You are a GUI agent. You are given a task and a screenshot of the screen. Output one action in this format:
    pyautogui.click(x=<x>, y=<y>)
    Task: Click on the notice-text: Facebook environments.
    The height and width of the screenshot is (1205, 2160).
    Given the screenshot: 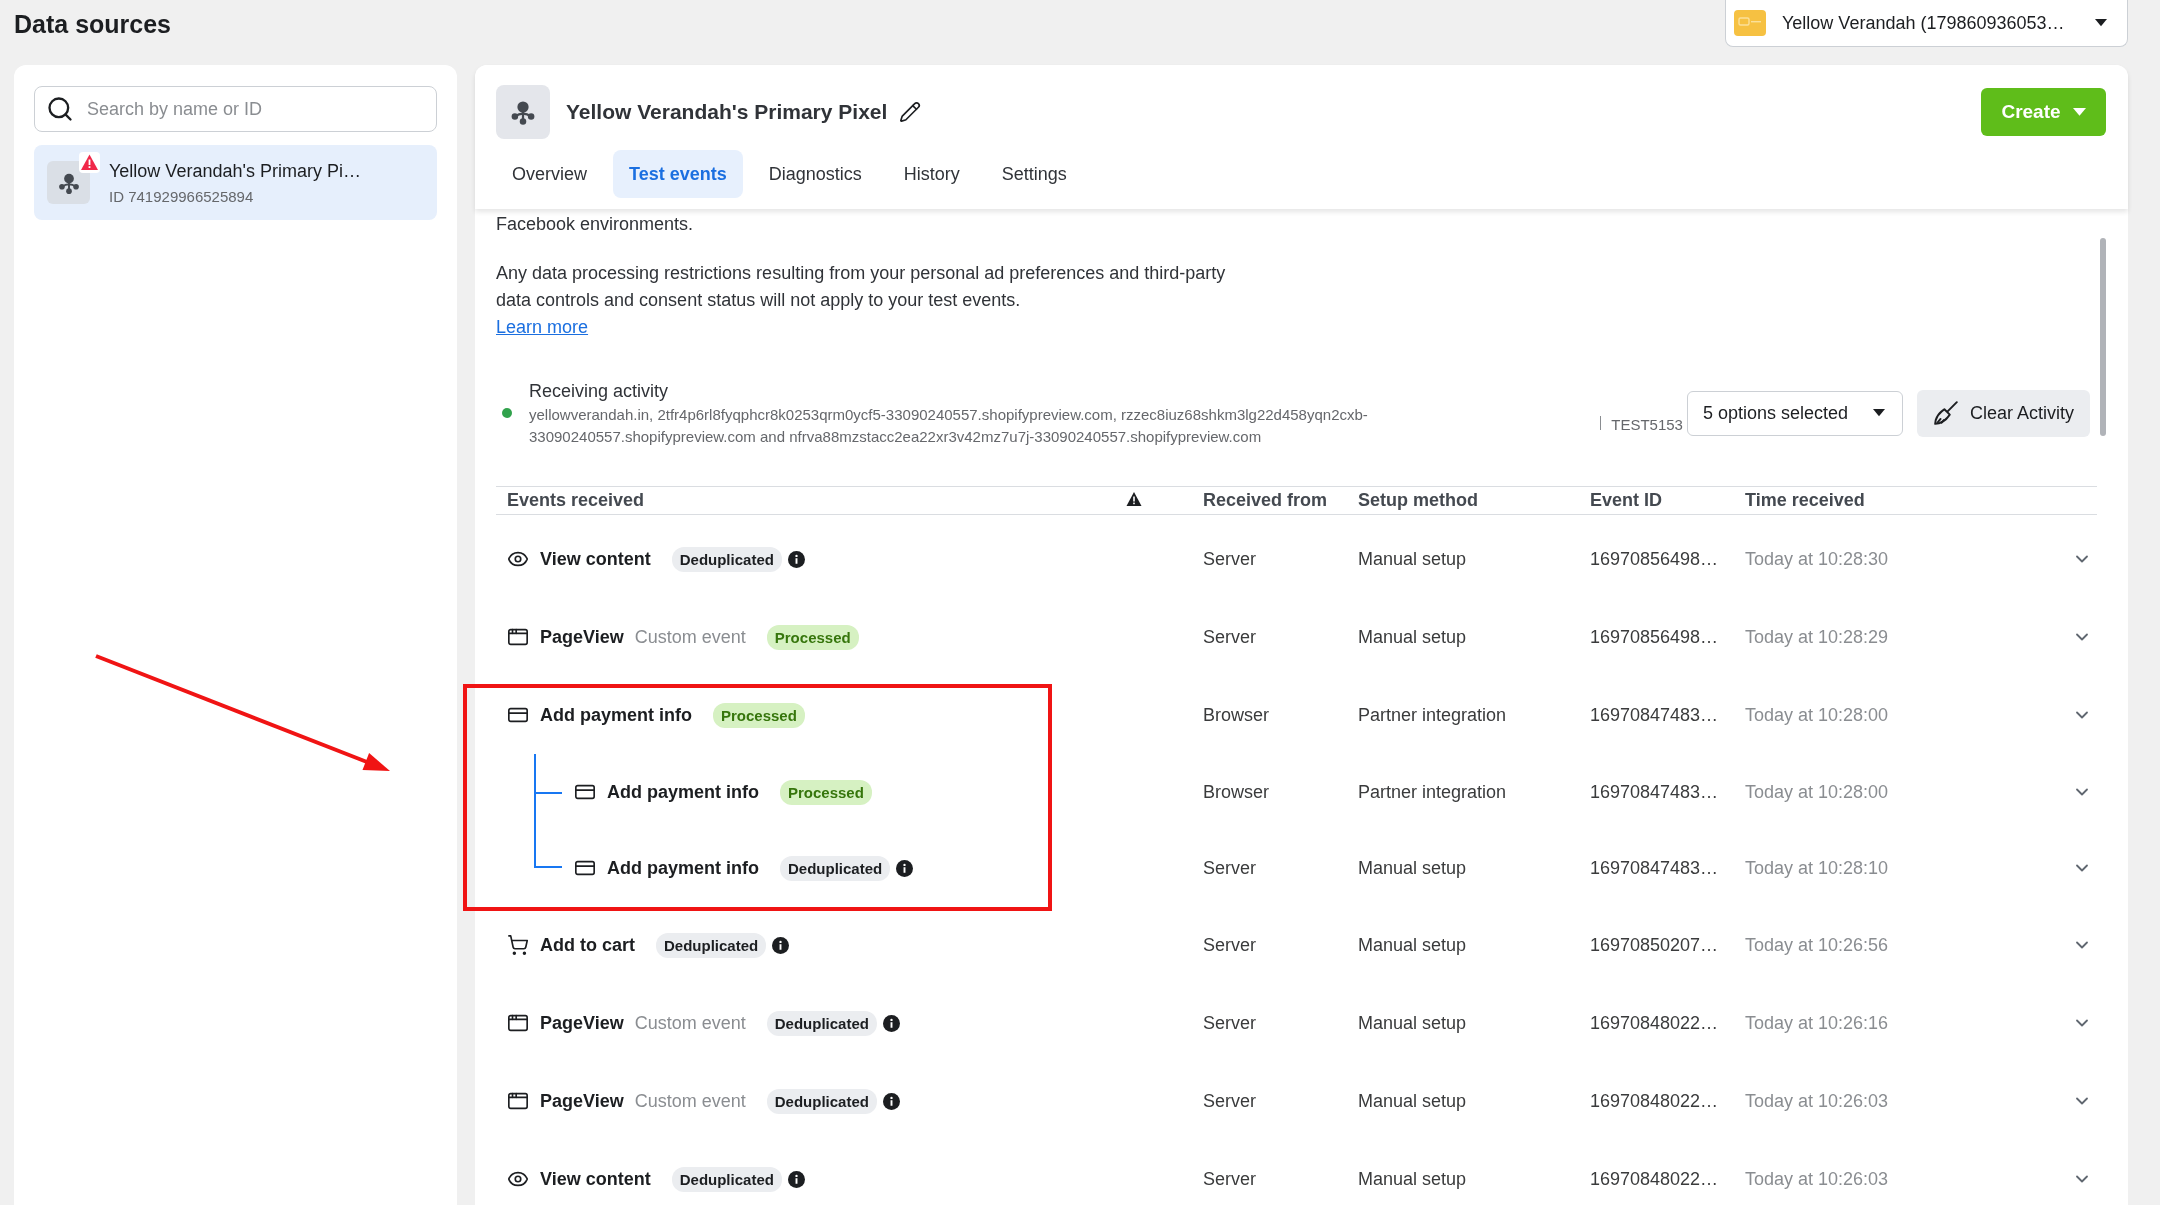 What is the action you would take?
    pyautogui.click(x=595, y=224)
    